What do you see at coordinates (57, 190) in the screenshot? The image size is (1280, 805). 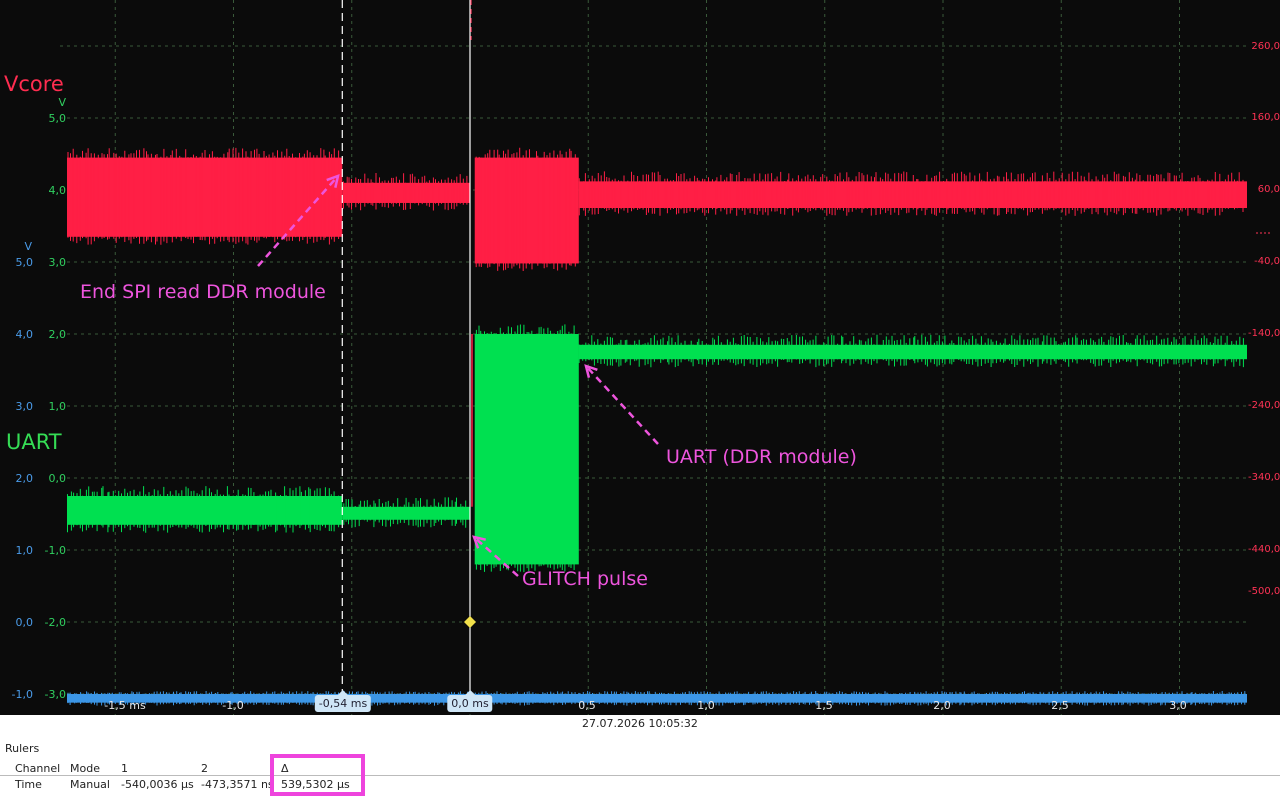 I see `red-axis-tick: 4,0` at bounding box center [57, 190].